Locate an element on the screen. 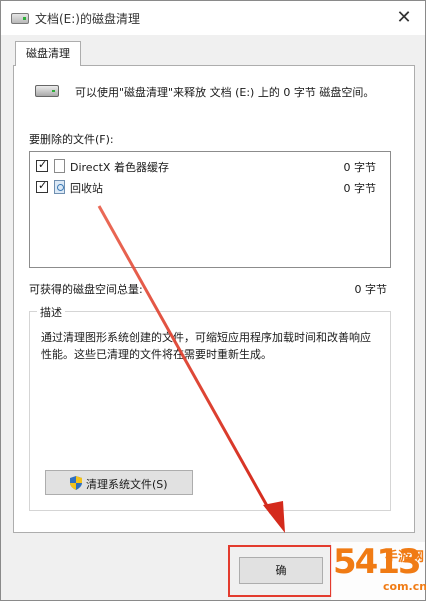 Image resolution: width=426 pixels, height=601 pixels. total-space-label: 可获得的磁盘空间总量: is located at coordinates (86, 289).